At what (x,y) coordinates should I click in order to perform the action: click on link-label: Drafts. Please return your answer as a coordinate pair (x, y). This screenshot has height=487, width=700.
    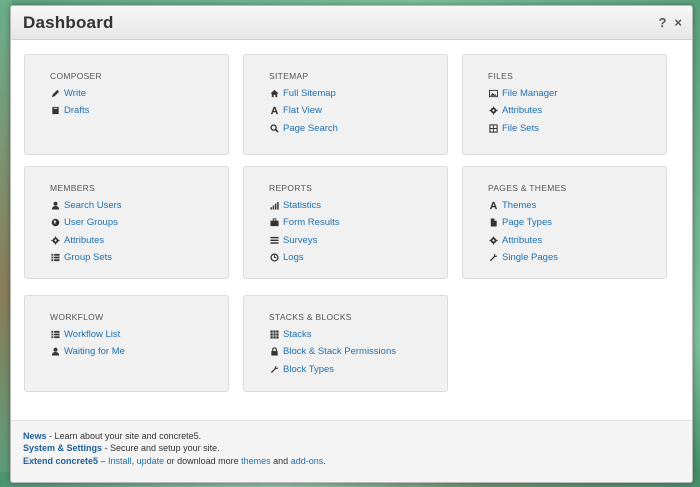
    Looking at the image, I should click on (77, 111).